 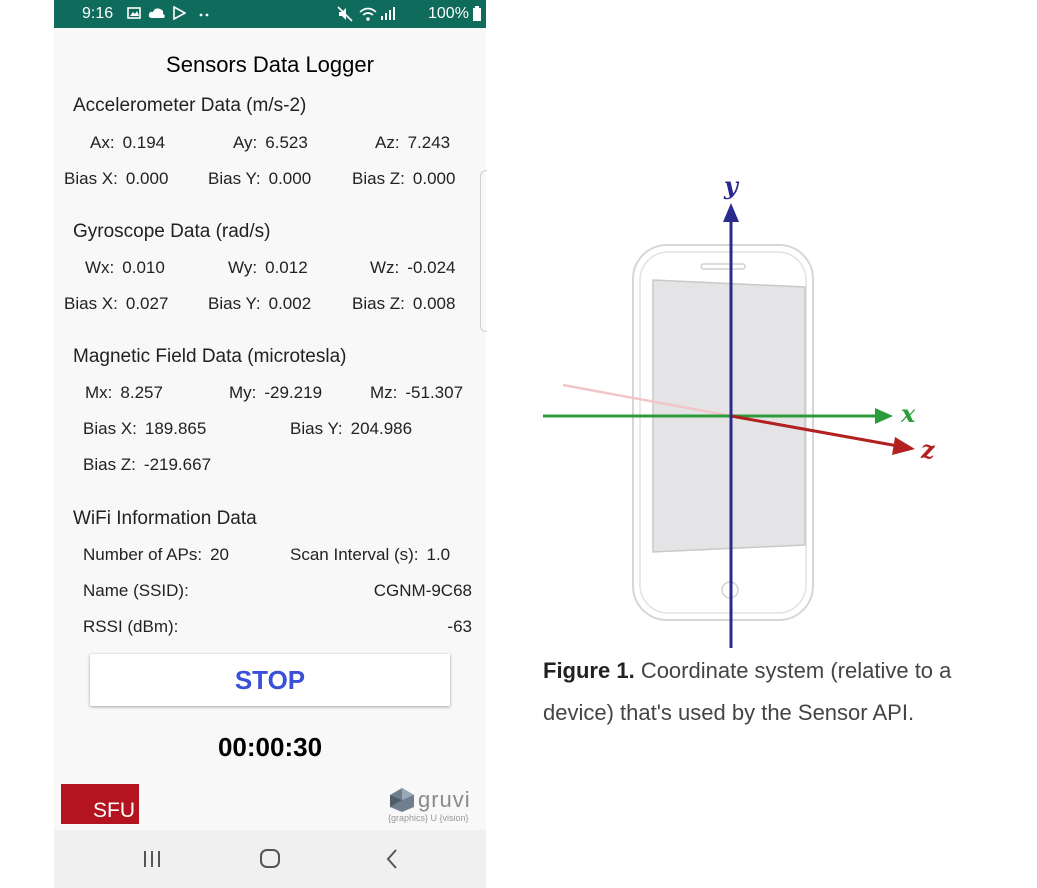 What do you see at coordinates (179, 13) in the screenshot?
I see `play-store-icon` at bounding box center [179, 13].